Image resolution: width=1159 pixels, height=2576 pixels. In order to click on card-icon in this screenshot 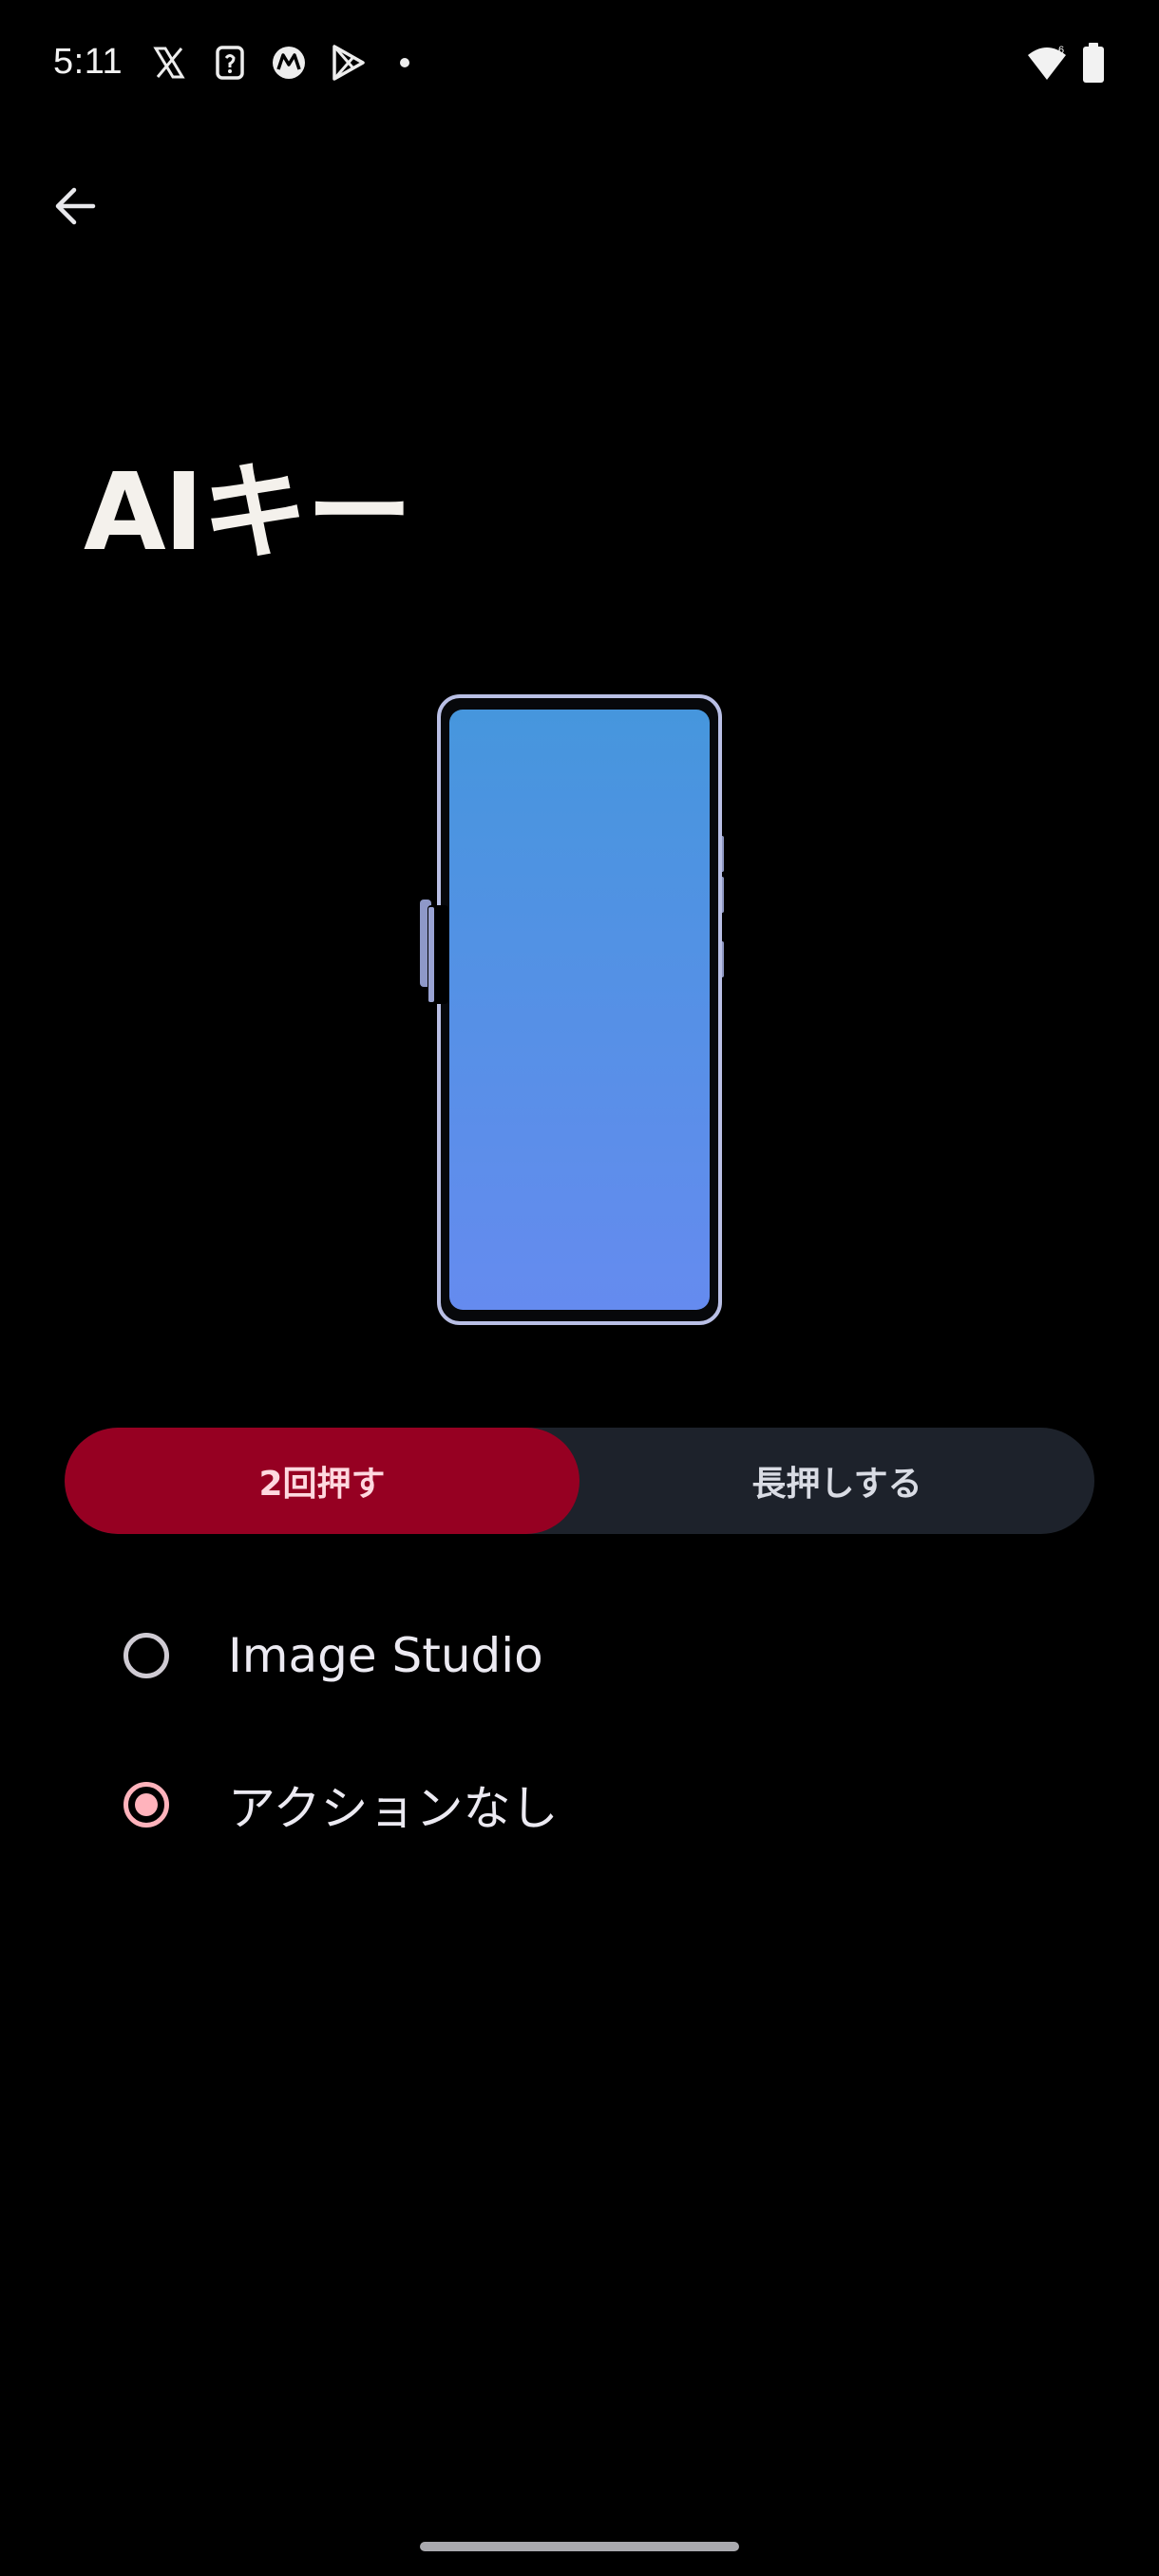, I will do `click(230, 63)`.